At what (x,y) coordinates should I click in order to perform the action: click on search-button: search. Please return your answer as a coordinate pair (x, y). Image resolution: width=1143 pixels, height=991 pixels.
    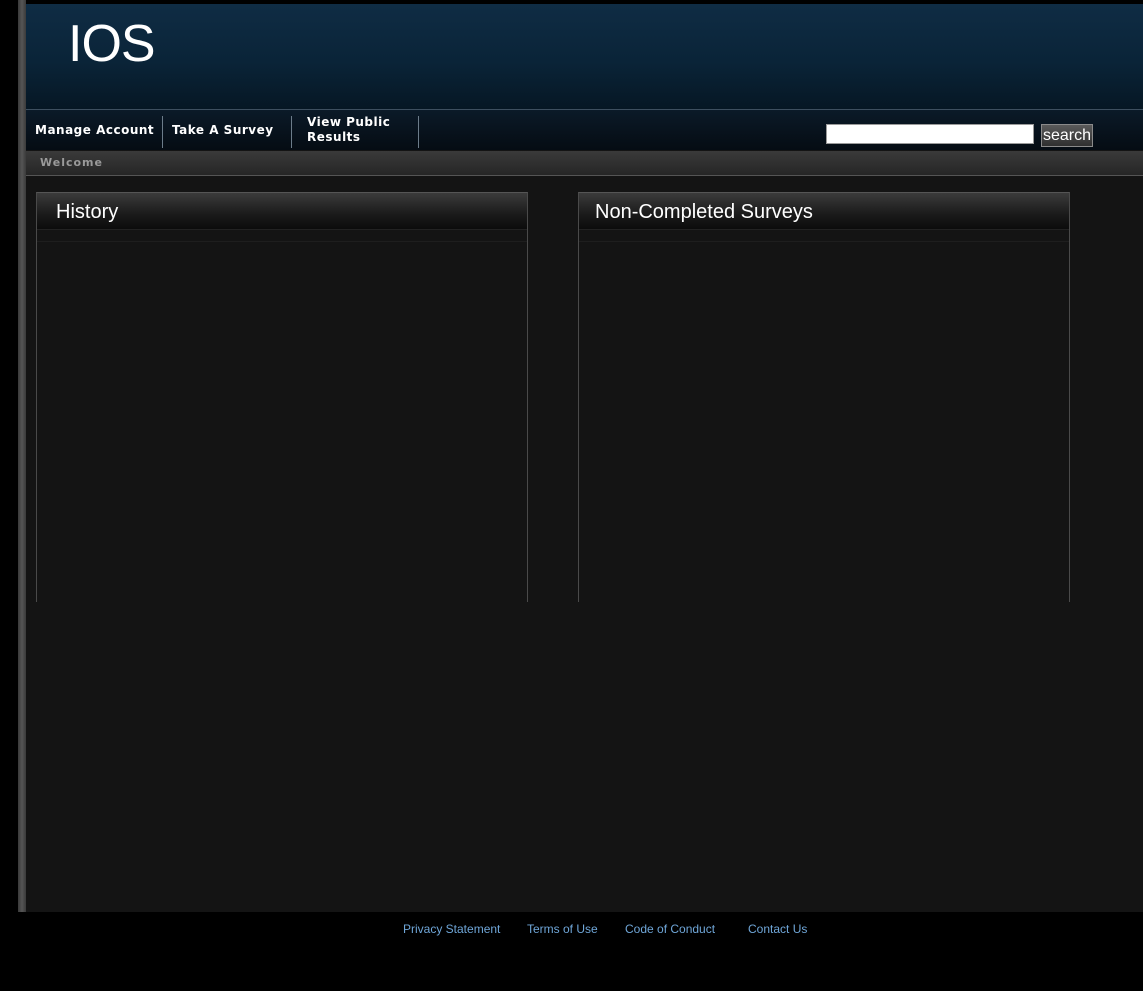
    Looking at the image, I should click on (1067, 135).